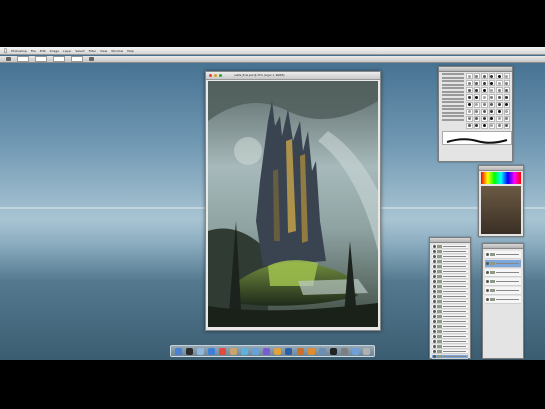 The height and width of the screenshot is (409, 545). Describe the element at coordinates (215, 75) in the screenshot. I see `minimize-icon` at that location.